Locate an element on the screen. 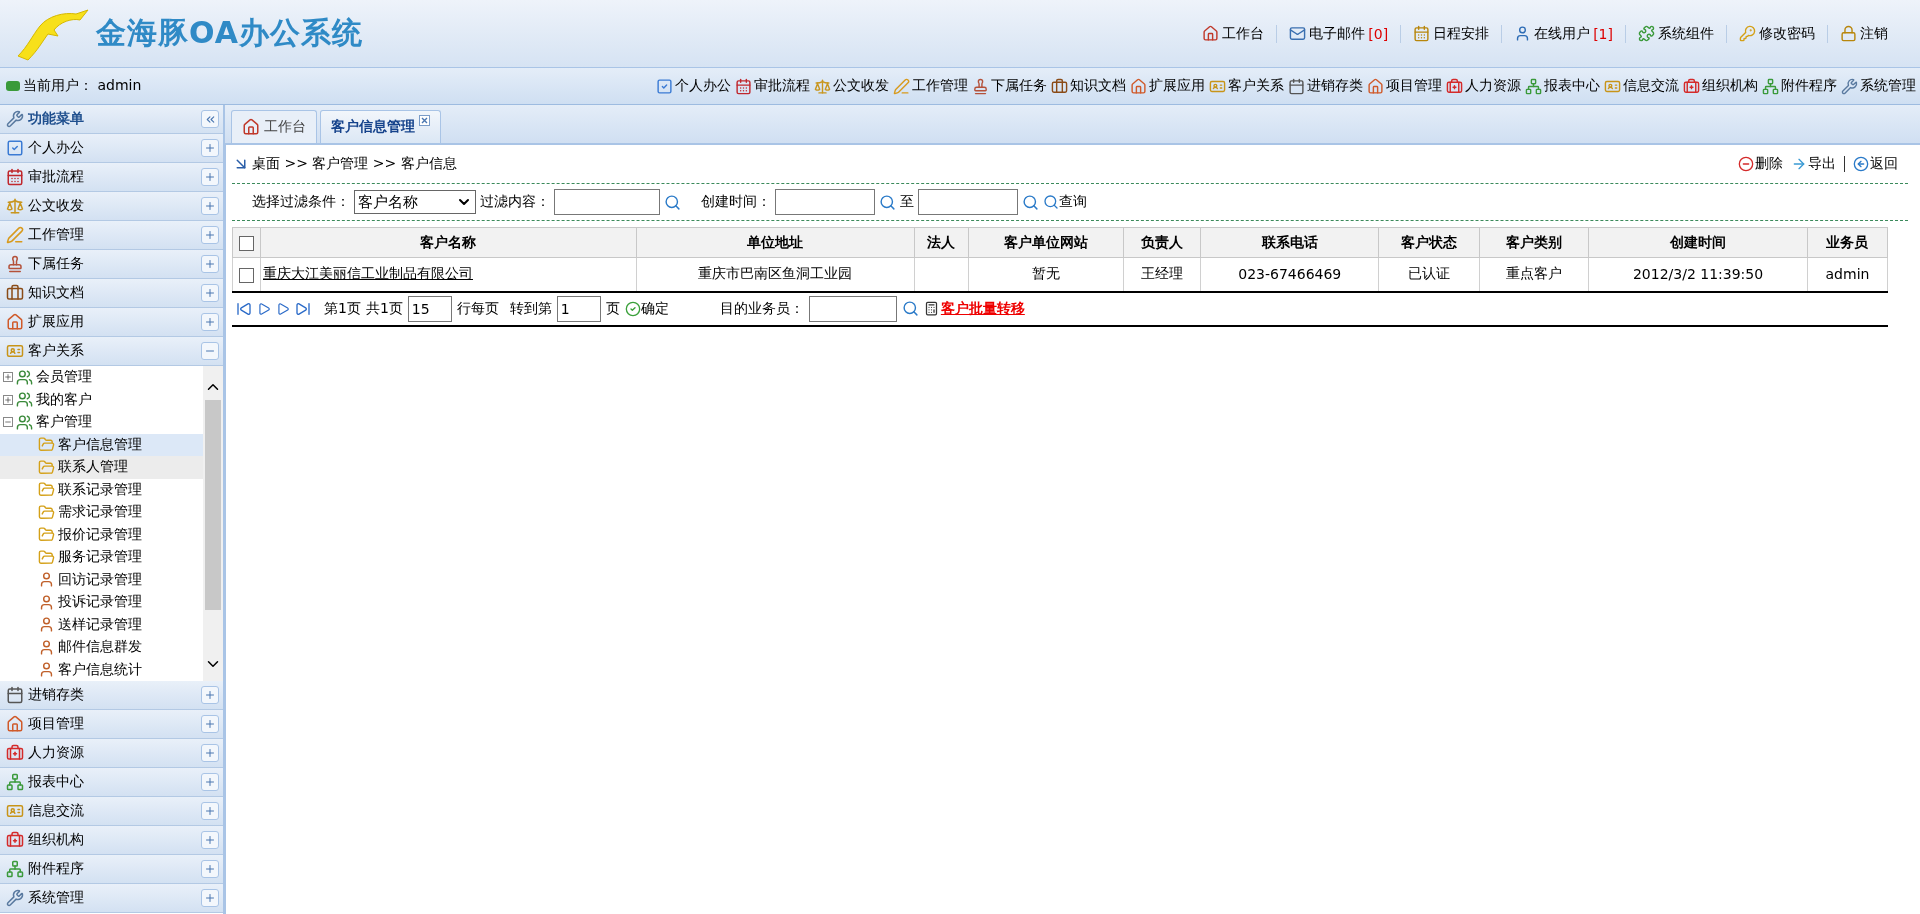 This screenshot has width=1920, height=914. batch-transfer-link: 客户批量转移 is located at coordinates (974, 308).